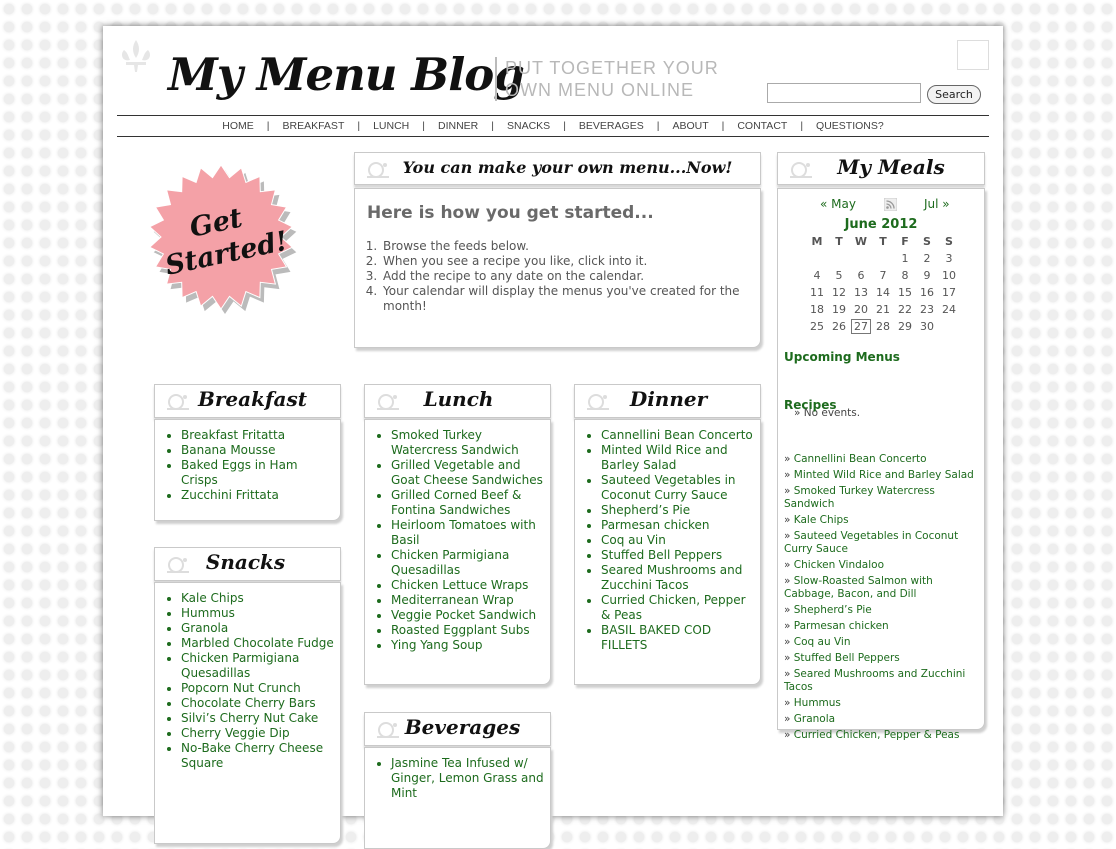 Image resolution: width=1116 pixels, height=849 pixels. What do you see at coordinates (664, 457) in the screenshot?
I see `recipe-link: Minted Wild Rice and Barley Salad` at bounding box center [664, 457].